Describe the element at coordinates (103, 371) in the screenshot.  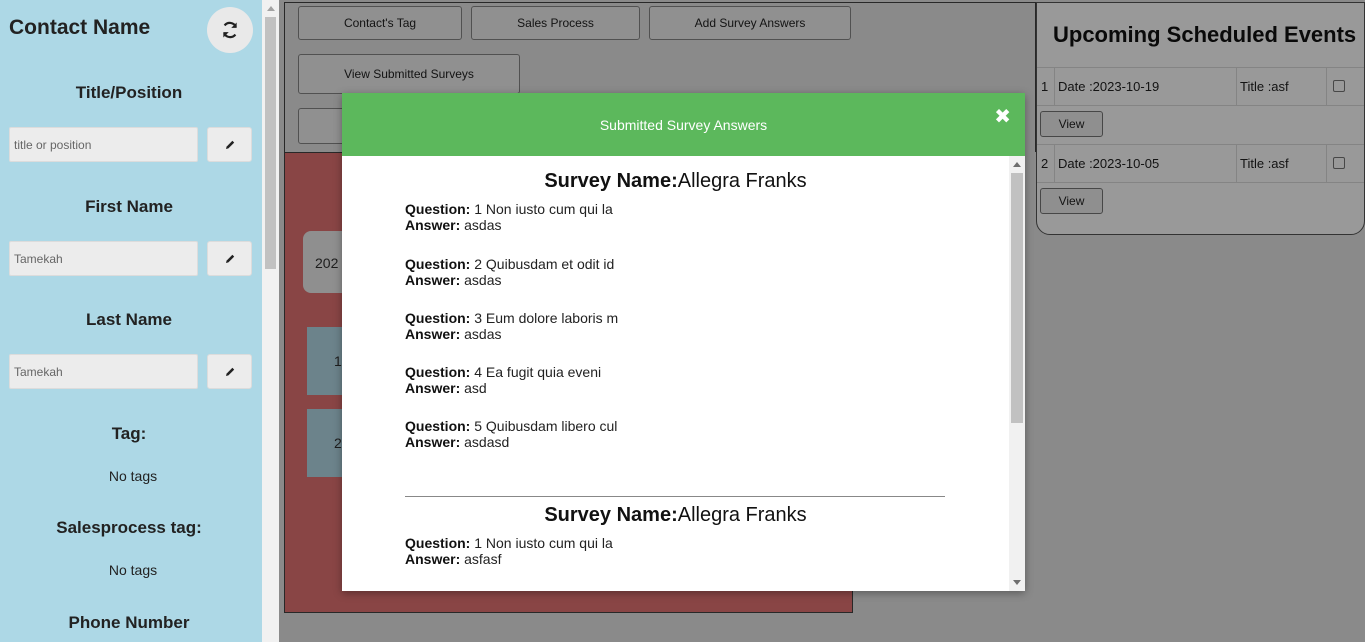
I see `last-name-field: Tamekah` at that location.